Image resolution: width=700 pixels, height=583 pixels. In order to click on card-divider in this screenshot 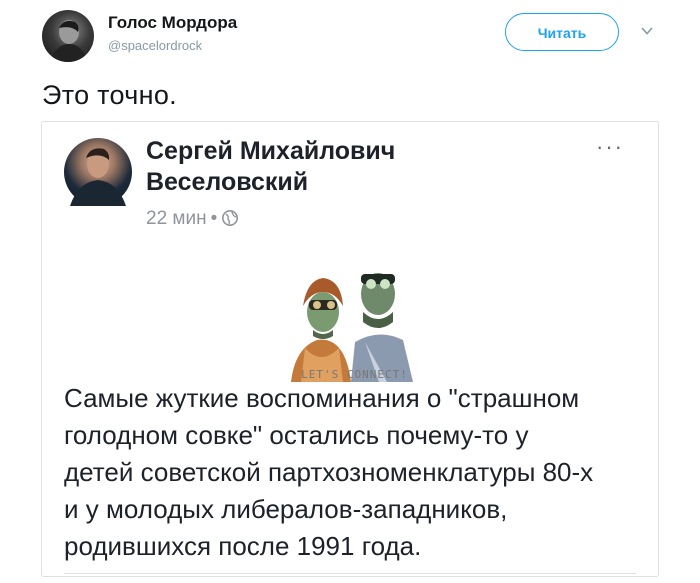, I will do `click(350, 573)`.